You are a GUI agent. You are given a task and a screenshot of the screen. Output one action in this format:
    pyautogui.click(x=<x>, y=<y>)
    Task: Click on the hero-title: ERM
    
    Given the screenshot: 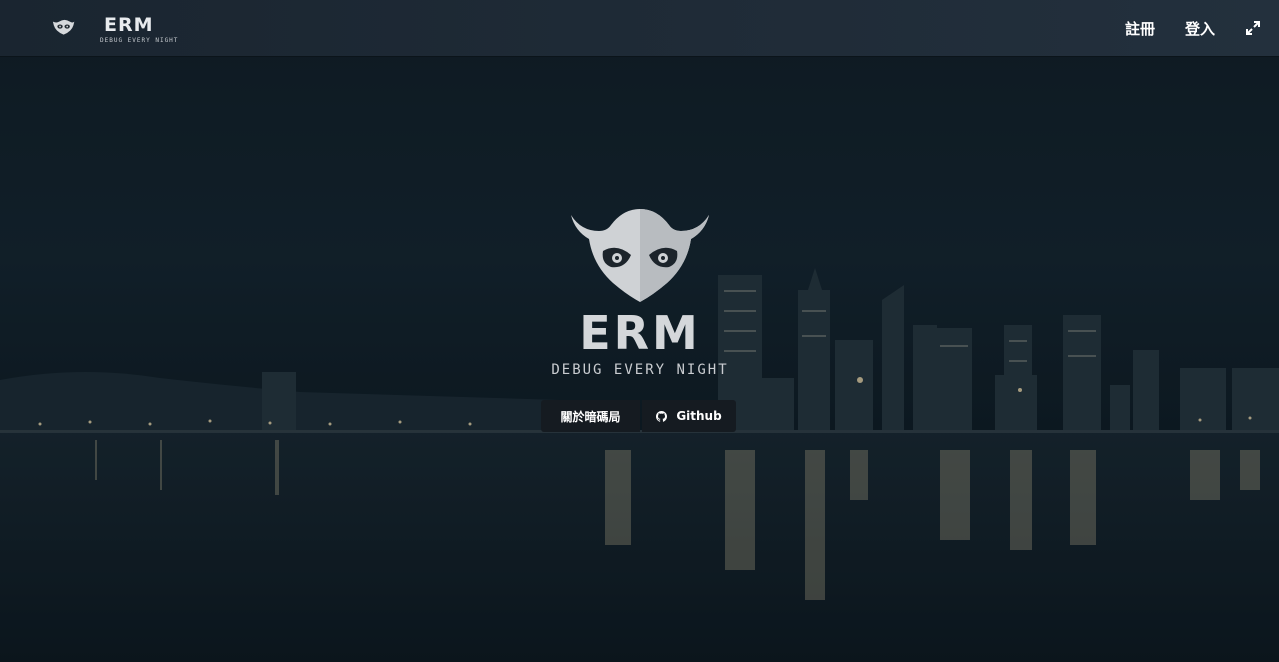 What is the action you would take?
    pyautogui.click(x=640, y=333)
    